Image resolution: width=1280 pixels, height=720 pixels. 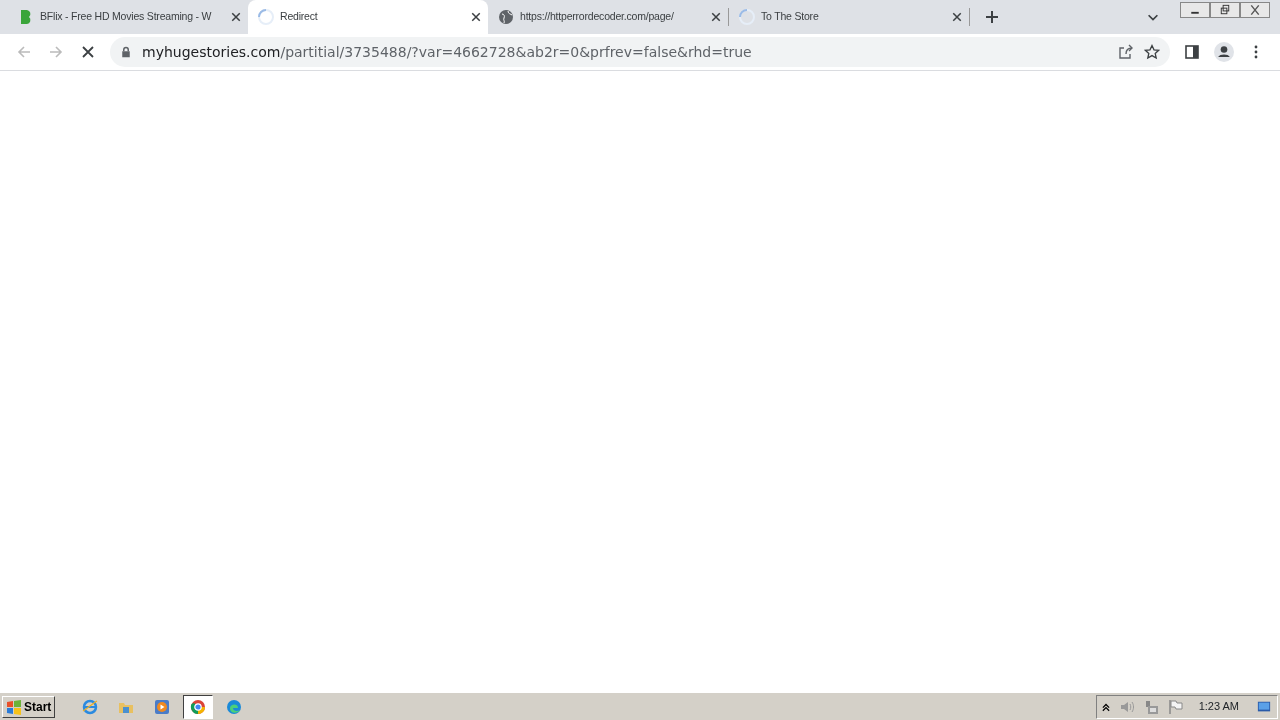 What do you see at coordinates (128, 17) in the screenshot?
I see `browser-tab: BFlix - Free HD Movies Streaming - W` at bounding box center [128, 17].